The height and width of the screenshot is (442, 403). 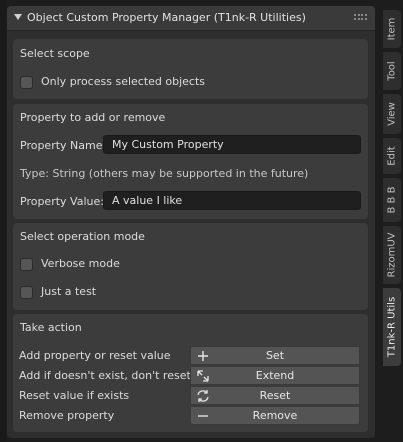 I want to click on remove-button: Remove, so click(x=275, y=415).